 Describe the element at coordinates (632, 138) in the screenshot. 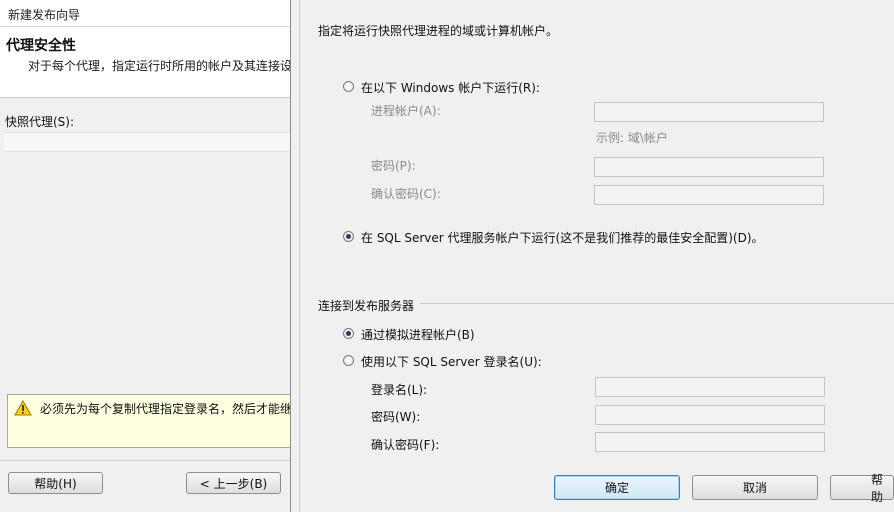

I see `account-example-hint: 示例: 域\帐户` at that location.